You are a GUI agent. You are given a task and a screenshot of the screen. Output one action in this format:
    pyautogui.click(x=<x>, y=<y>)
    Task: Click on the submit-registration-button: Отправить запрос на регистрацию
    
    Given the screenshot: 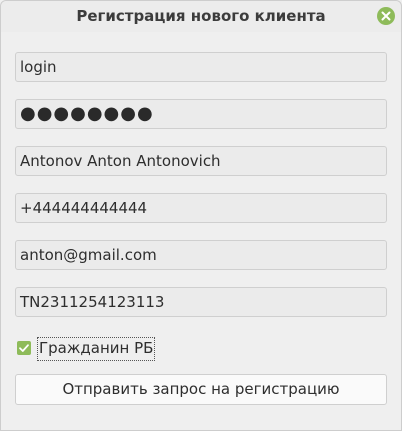 What is the action you would take?
    pyautogui.click(x=201, y=389)
    